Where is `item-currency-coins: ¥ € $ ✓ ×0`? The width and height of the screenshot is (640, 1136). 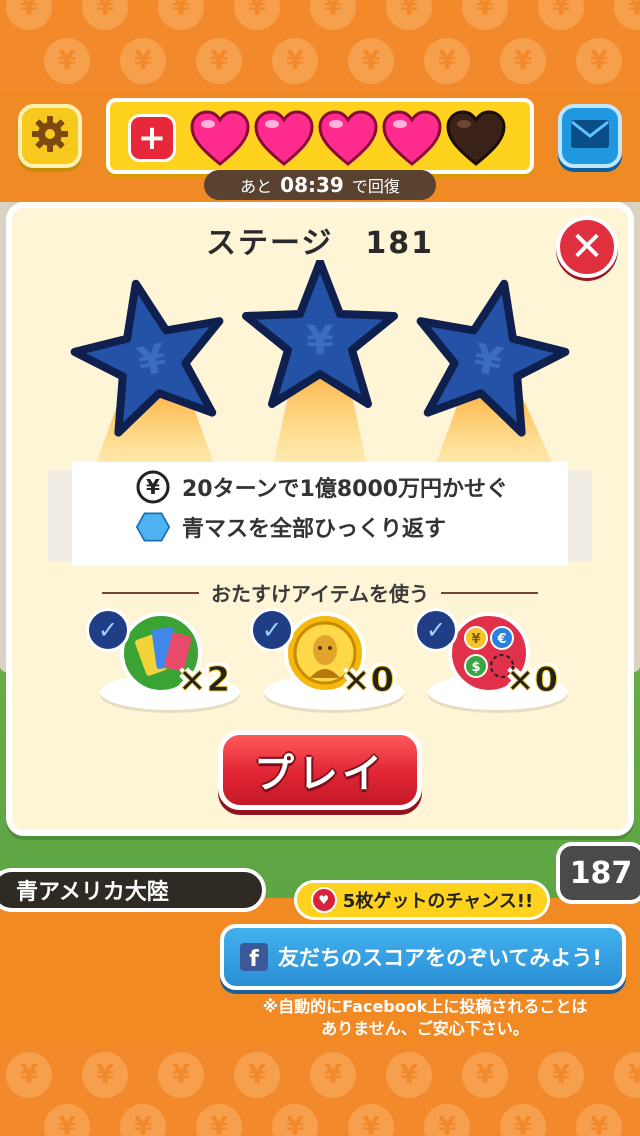
item-currency-coins: ¥ € $ ✓ ×0 is located at coordinates (491, 659).